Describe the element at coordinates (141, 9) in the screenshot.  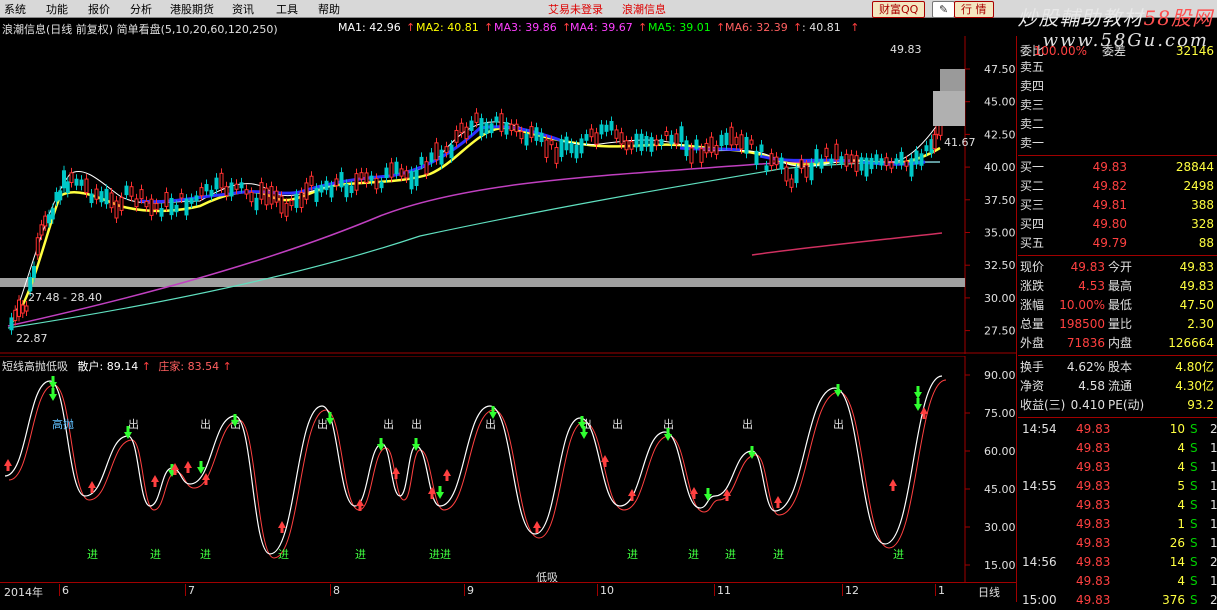
I see `menu-analysis: 分析` at that location.